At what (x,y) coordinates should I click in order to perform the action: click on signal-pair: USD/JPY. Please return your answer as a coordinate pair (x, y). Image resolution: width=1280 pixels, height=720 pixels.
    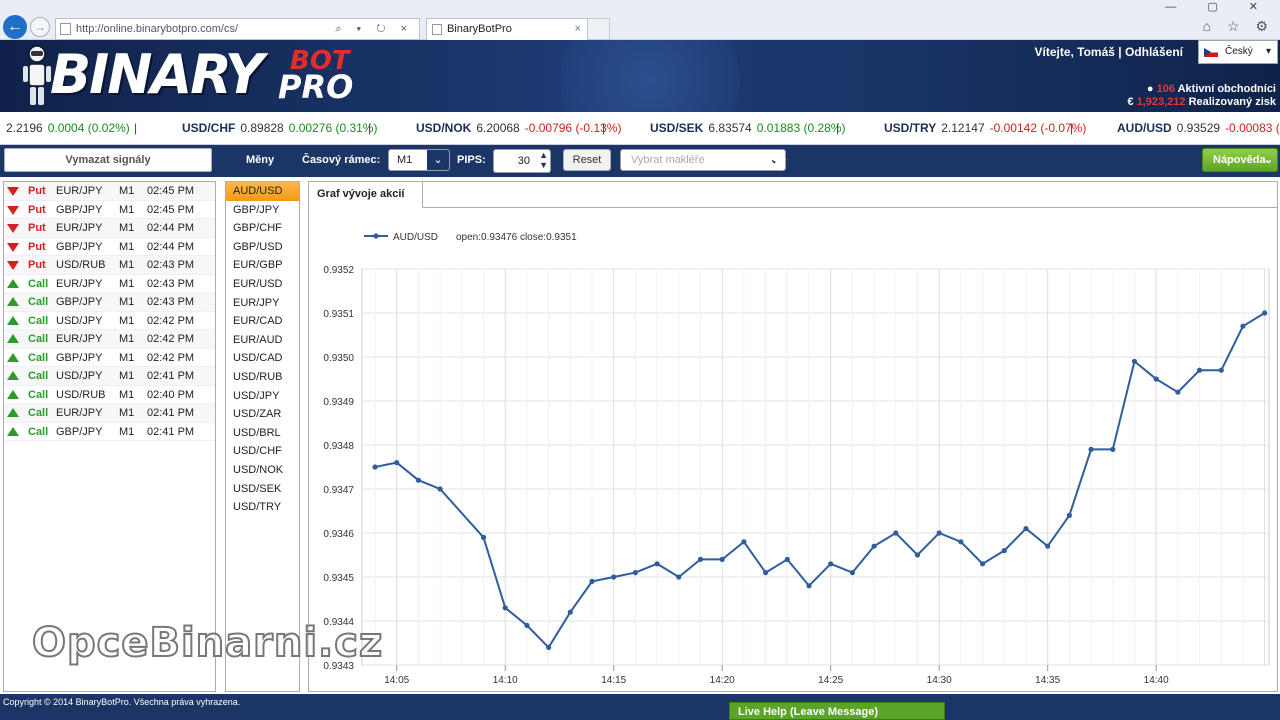
    Looking at the image, I should click on (79, 376).